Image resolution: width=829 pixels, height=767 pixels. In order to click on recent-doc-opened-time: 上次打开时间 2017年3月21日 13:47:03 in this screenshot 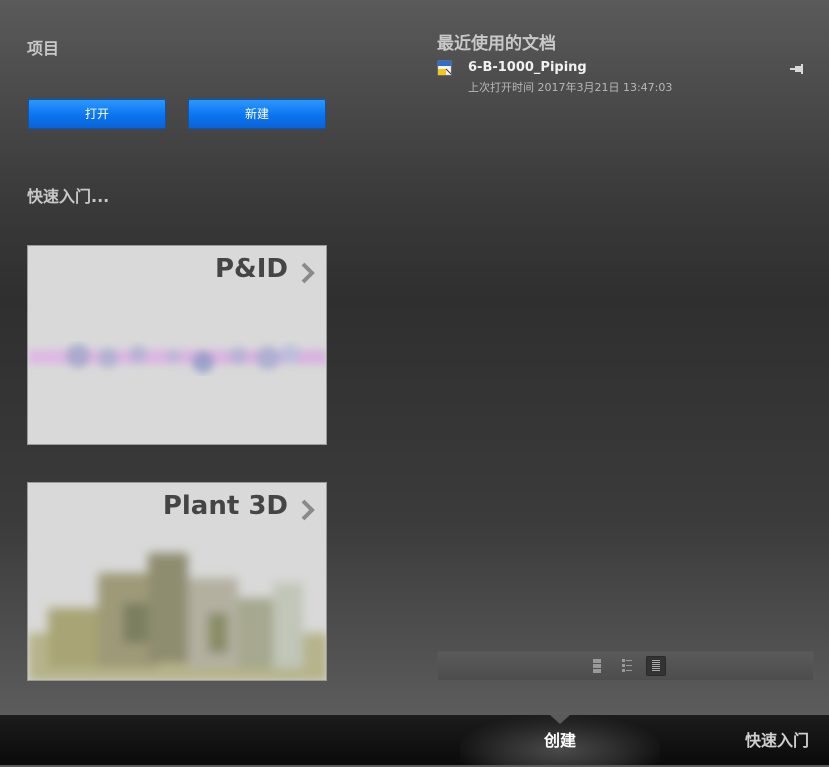, I will do `click(570, 87)`.